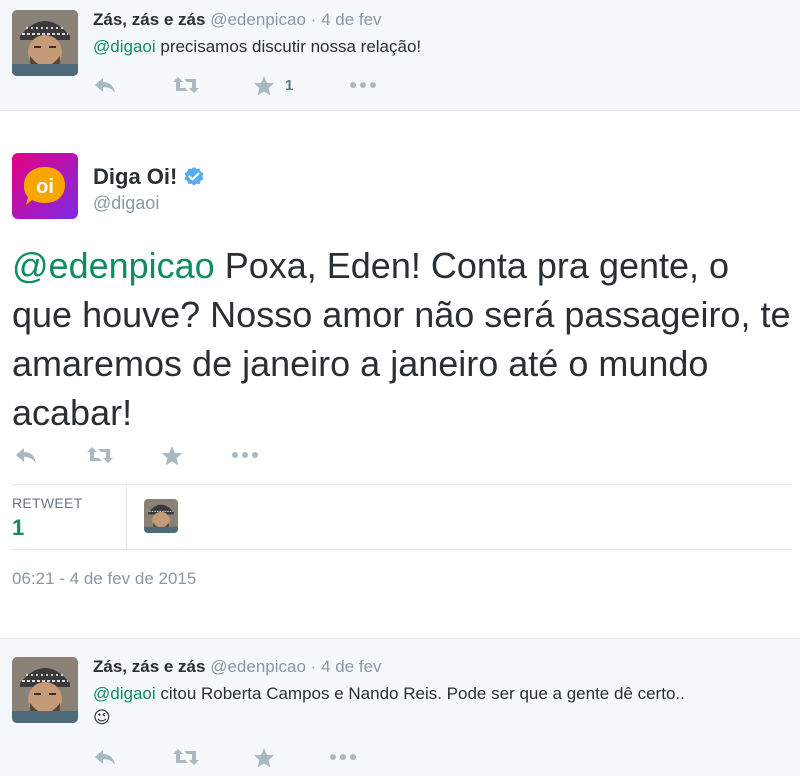 The image size is (800, 776). What do you see at coordinates (47, 503) in the screenshot?
I see `retweet-label: RETWEET` at bounding box center [47, 503].